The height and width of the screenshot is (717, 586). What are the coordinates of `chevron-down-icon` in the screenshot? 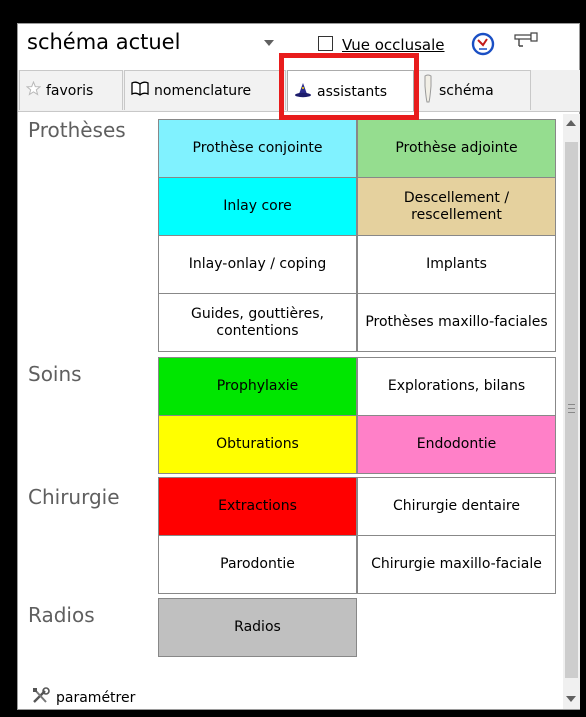 It's located at (269, 43).